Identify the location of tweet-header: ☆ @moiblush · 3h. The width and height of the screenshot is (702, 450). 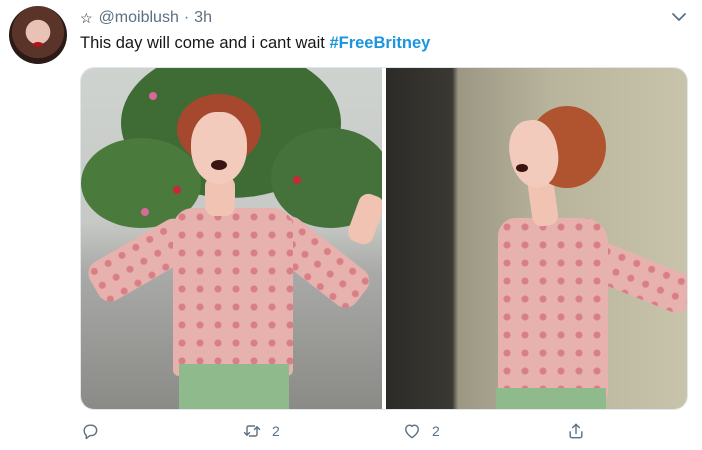
(146, 18).